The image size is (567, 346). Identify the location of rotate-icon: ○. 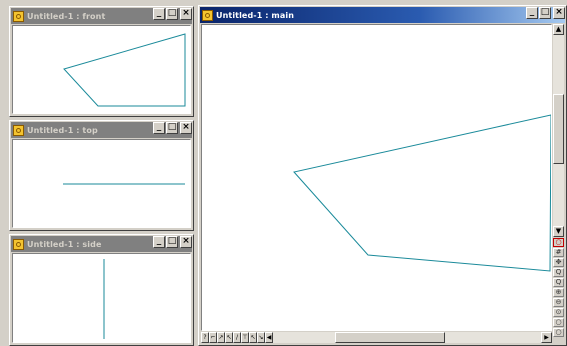
(558, 332).